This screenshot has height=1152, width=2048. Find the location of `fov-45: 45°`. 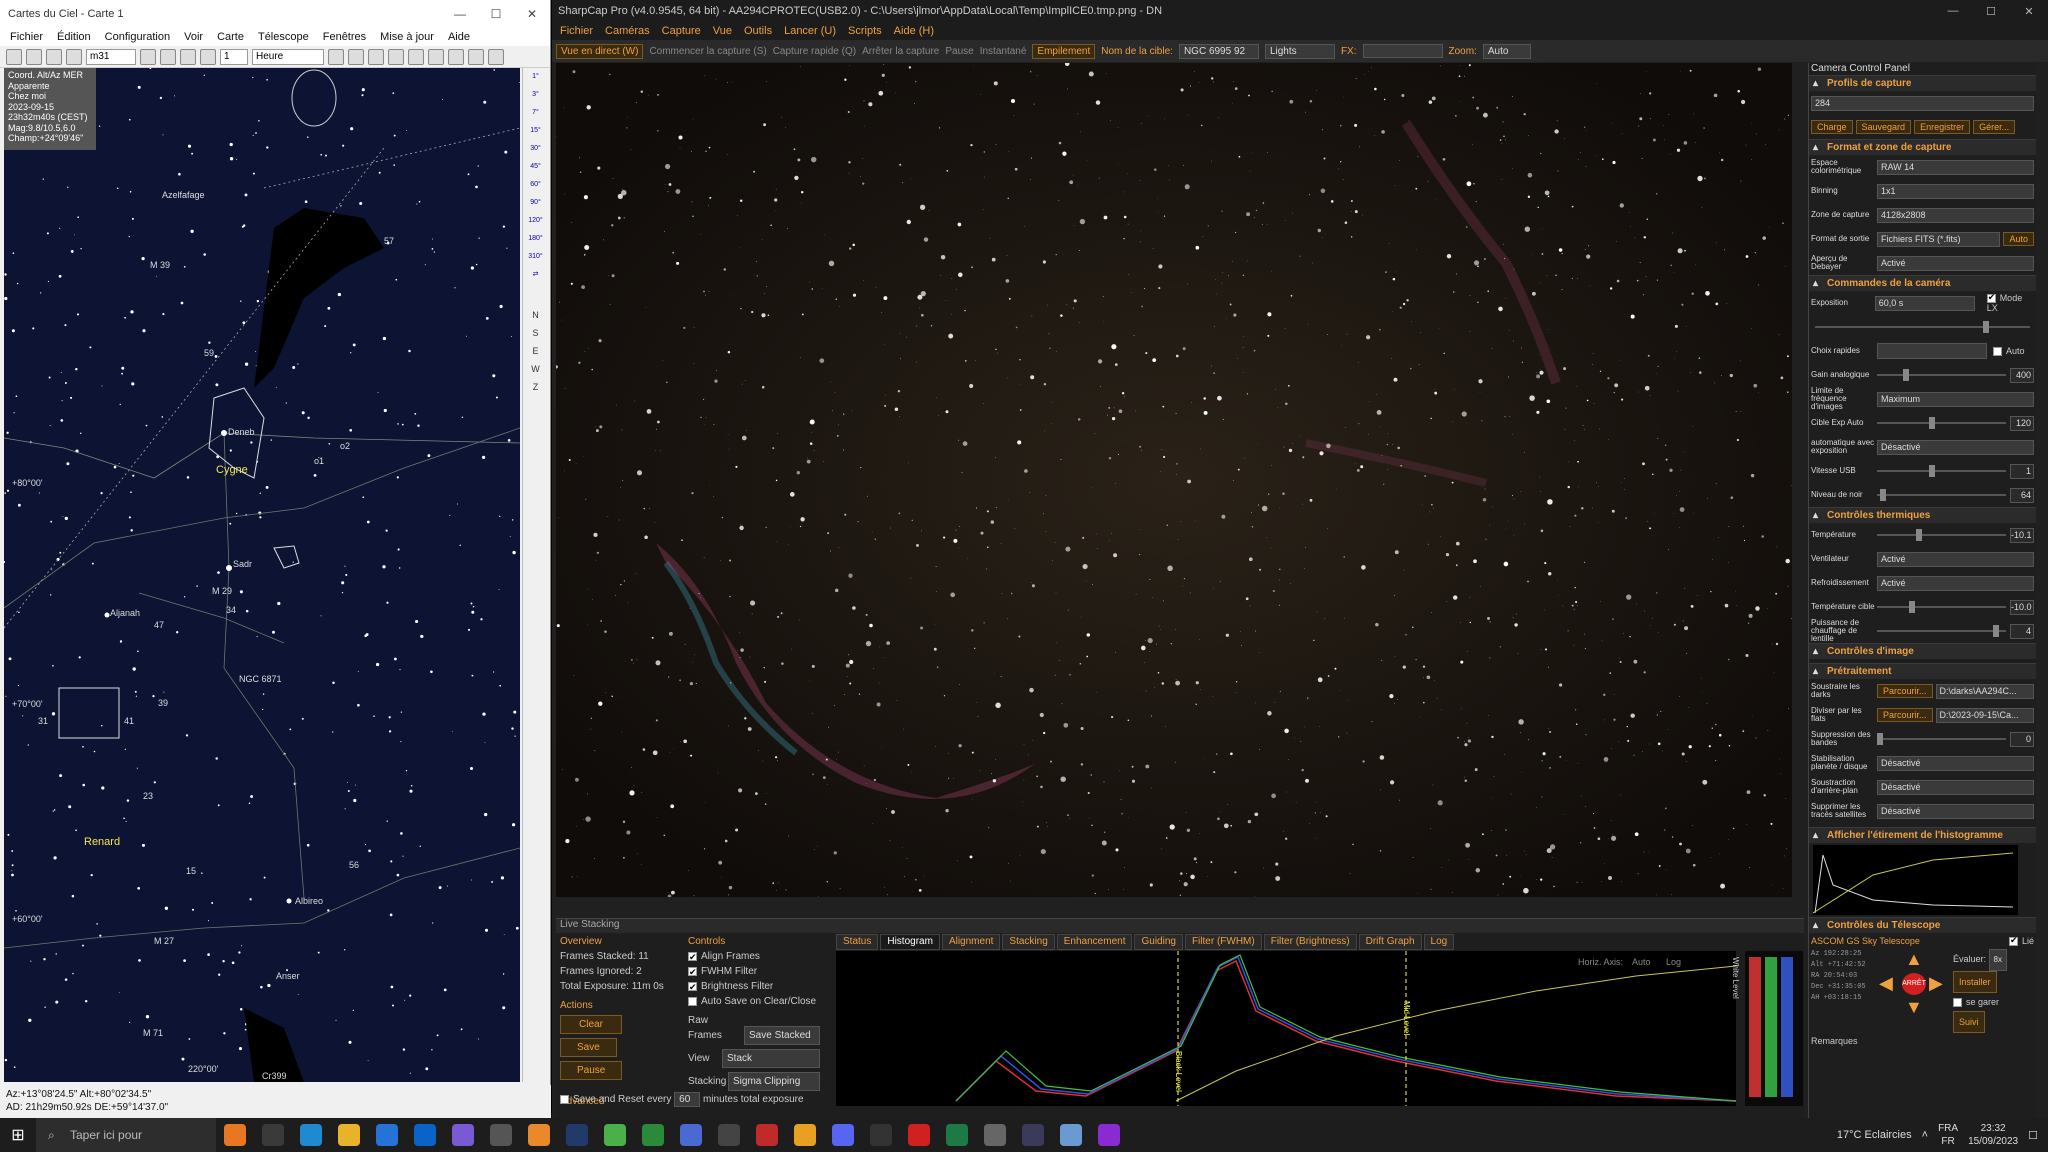

fov-45: 45° is located at coordinates (535, 167).